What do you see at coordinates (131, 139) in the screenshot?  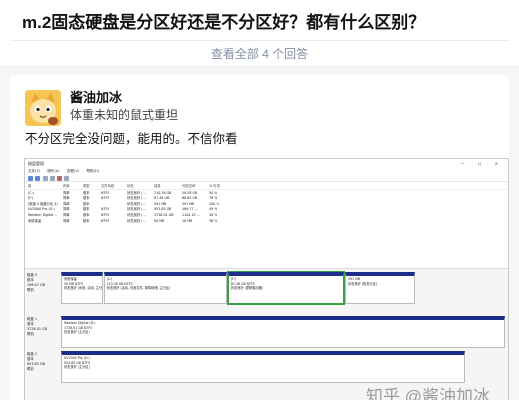 I see `answer-text: 不分区完全没问题，能用的。不信你看` at bounding box center [131, 139].